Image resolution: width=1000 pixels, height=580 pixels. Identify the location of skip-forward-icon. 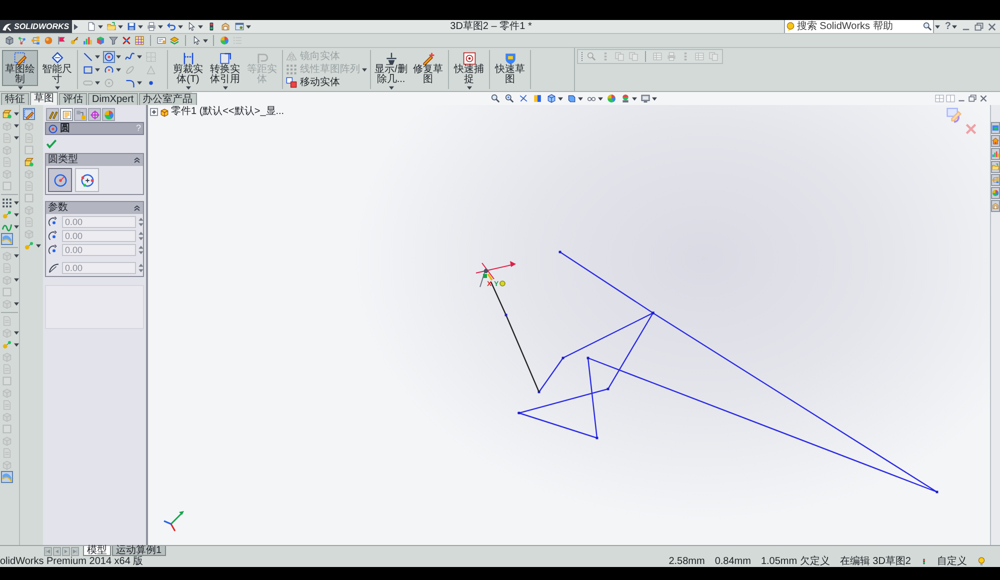
(75, 551).